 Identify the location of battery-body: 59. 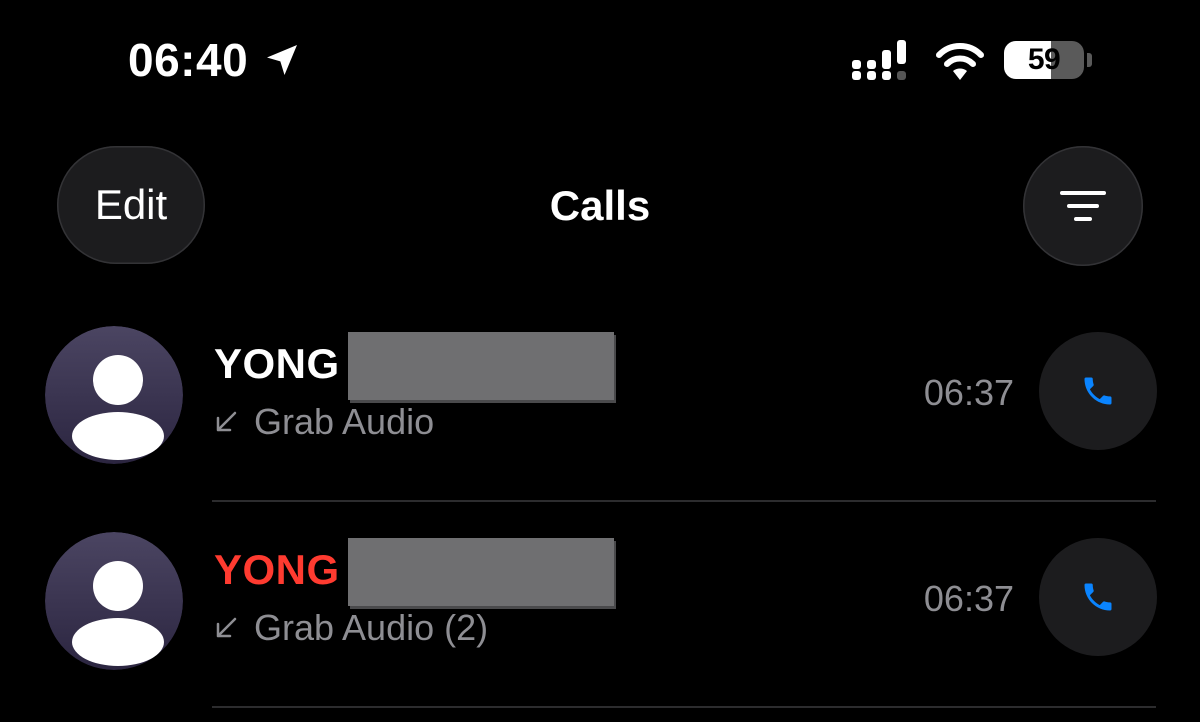
(1044, 60).